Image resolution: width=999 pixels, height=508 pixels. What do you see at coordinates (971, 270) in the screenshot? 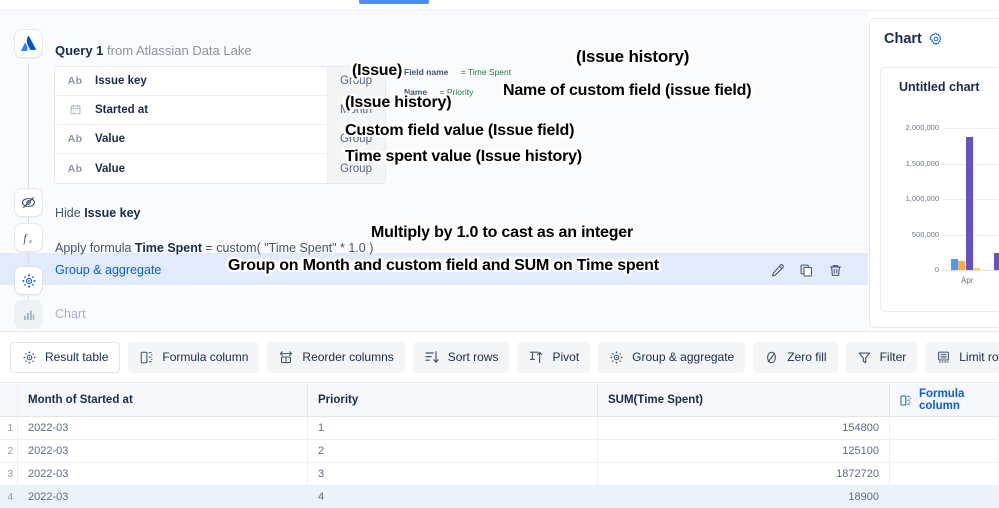
I see `x-axis-line` at bounding box center [971, 270].